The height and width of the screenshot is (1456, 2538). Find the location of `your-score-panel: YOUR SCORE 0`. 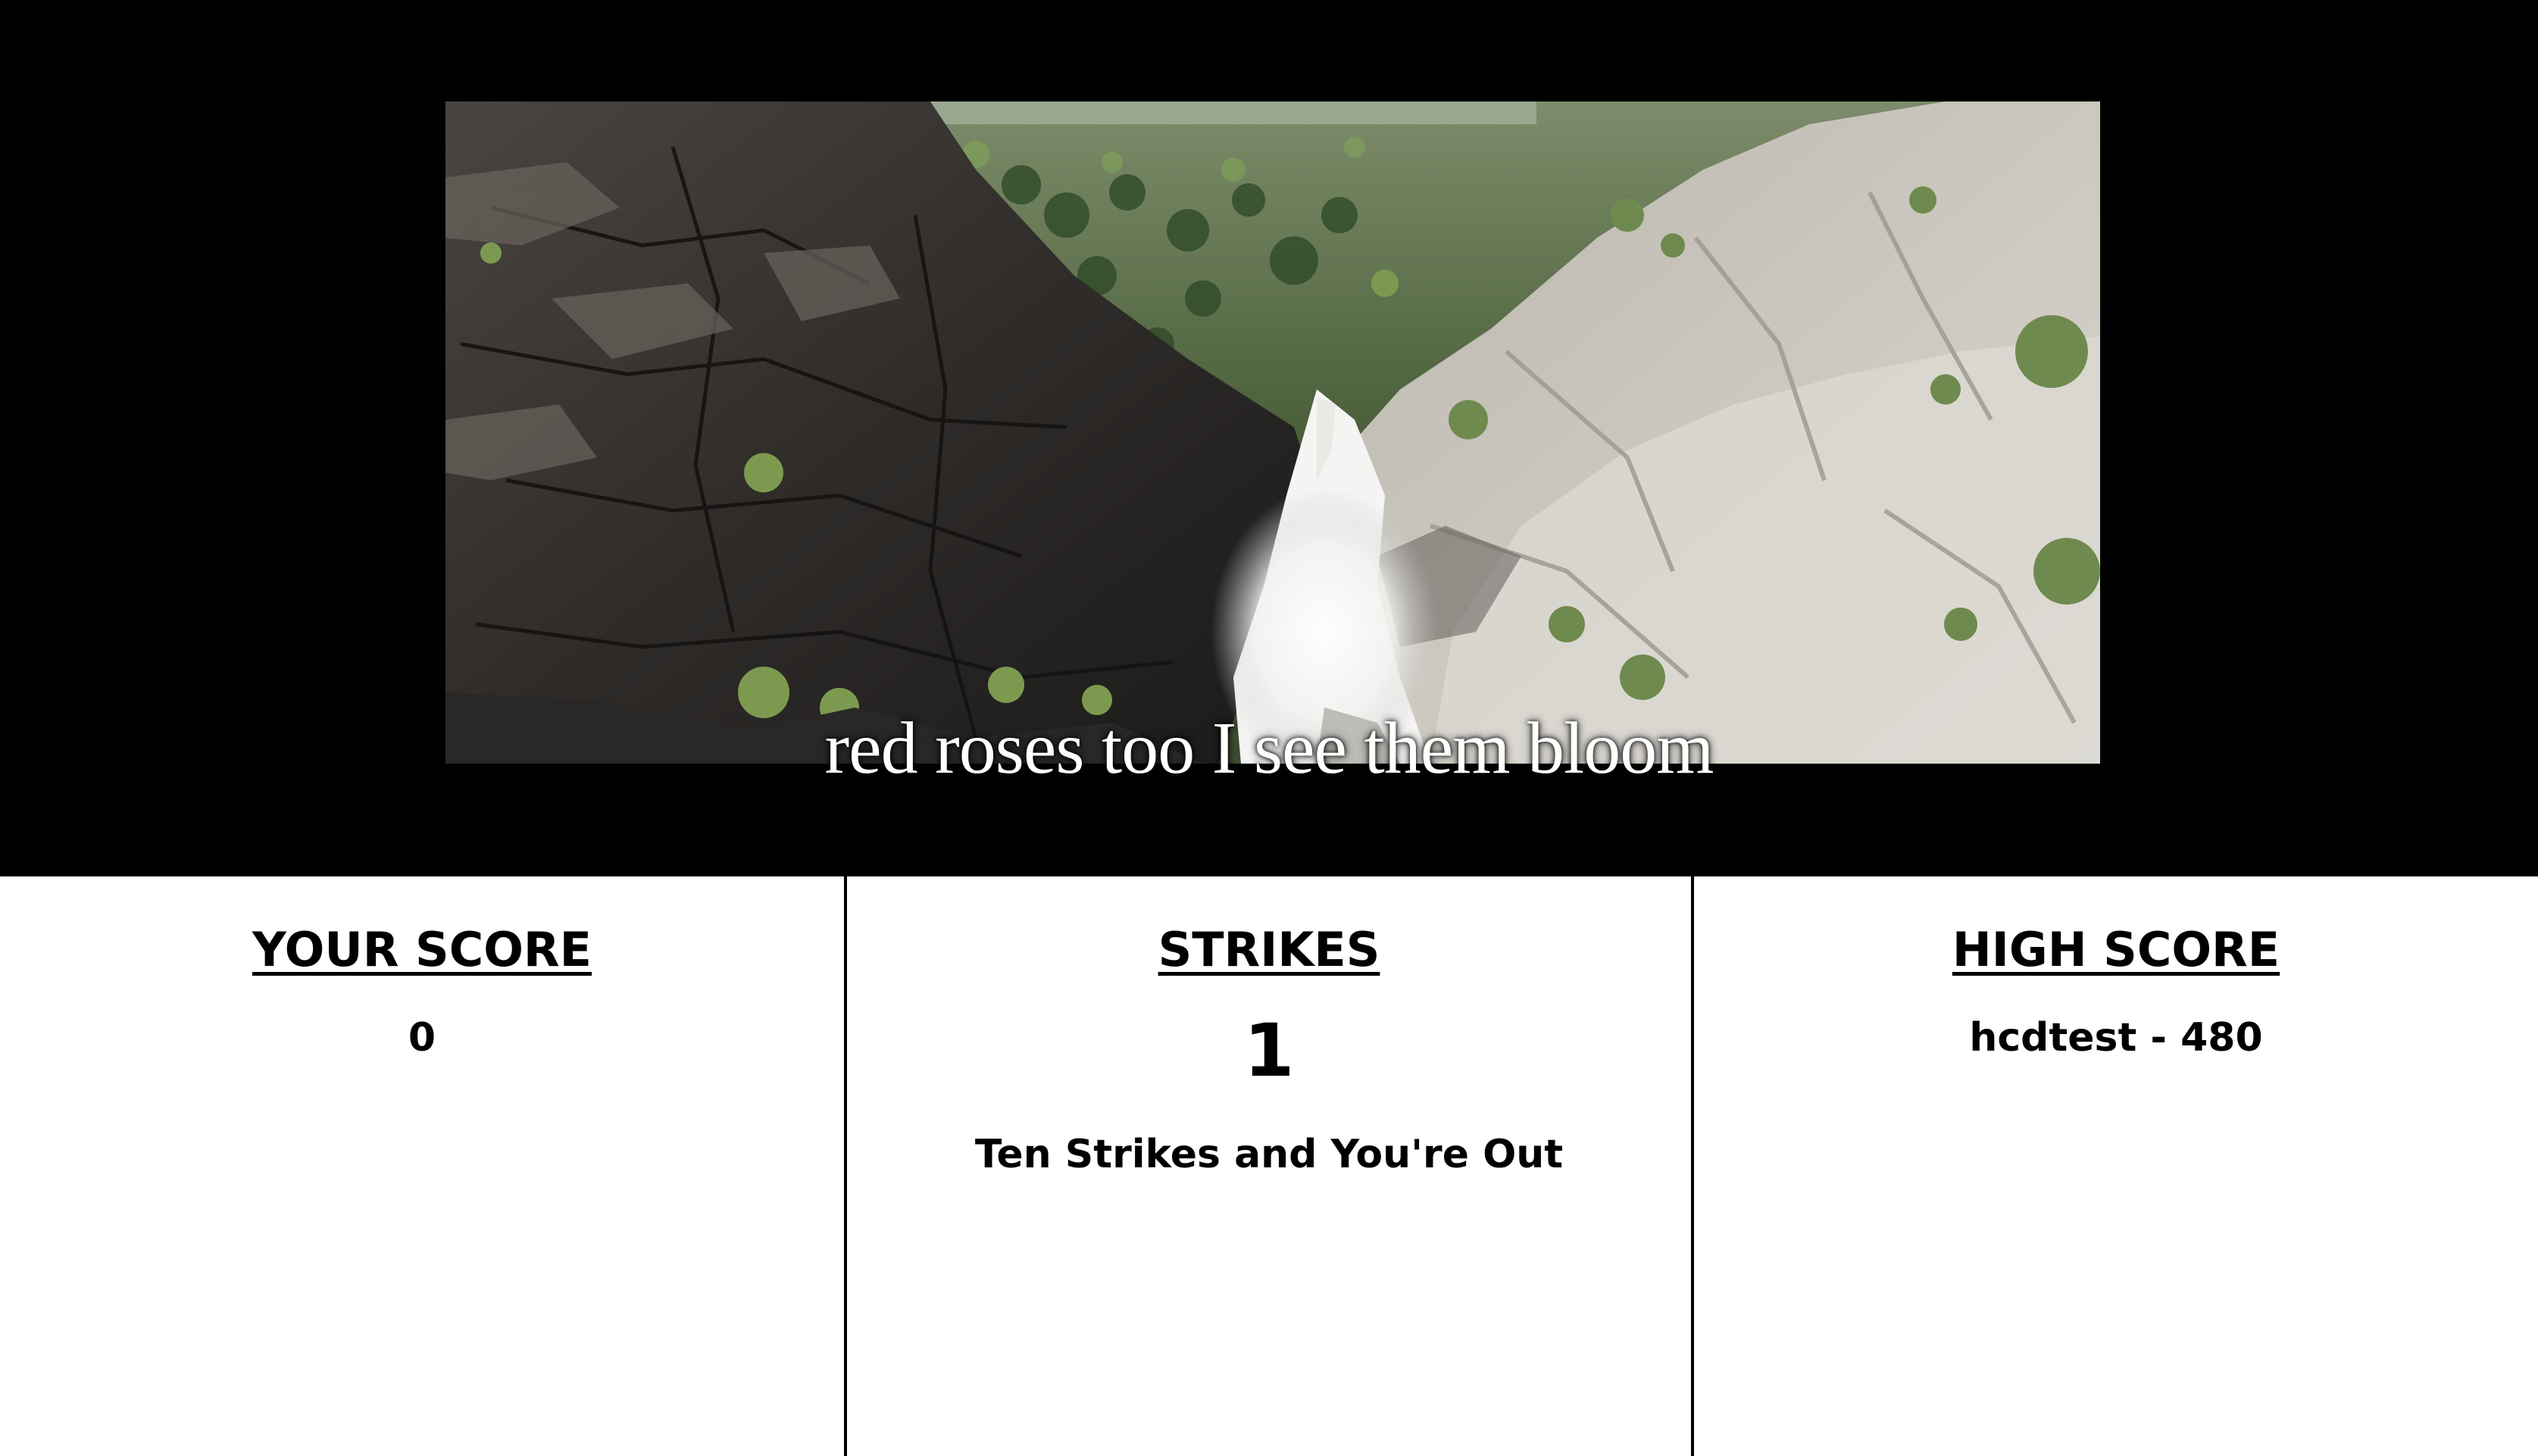

your-score-panel: YOUR SCORE 0 is located at coordinates (422, 1166).